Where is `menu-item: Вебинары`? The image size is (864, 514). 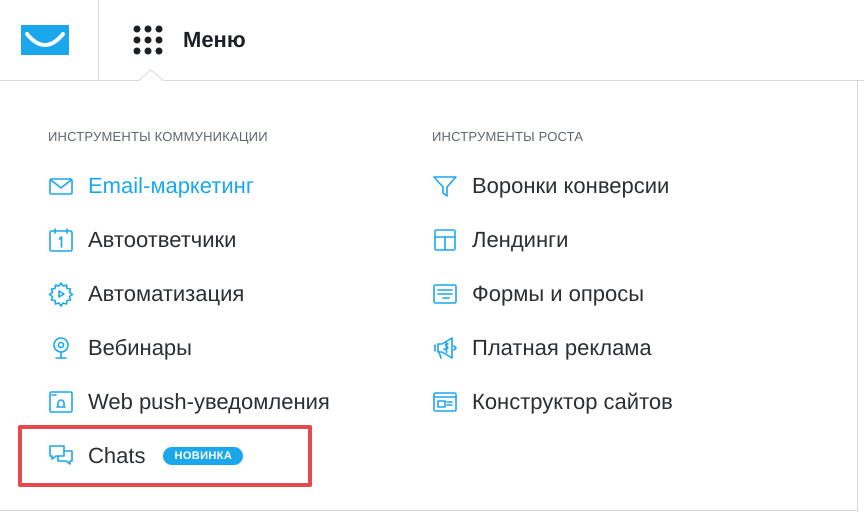 menu-item: Вебинары is located at coordinates (140, 348).